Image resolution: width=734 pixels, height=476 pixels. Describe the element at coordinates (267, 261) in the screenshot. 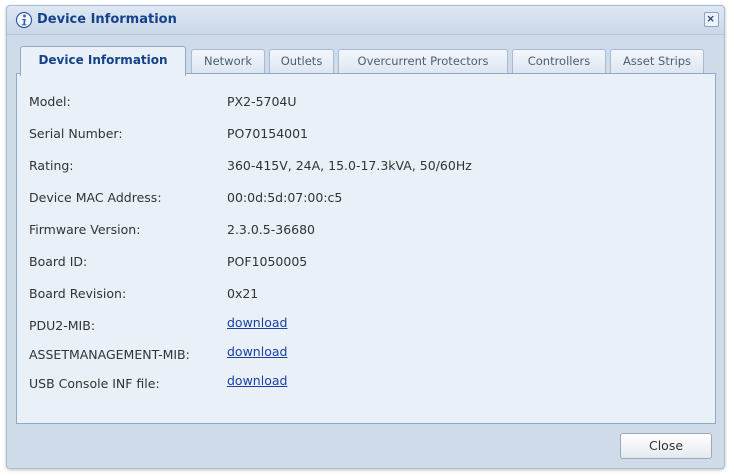

I see `field-value-board-id: POF1050005` at that location.